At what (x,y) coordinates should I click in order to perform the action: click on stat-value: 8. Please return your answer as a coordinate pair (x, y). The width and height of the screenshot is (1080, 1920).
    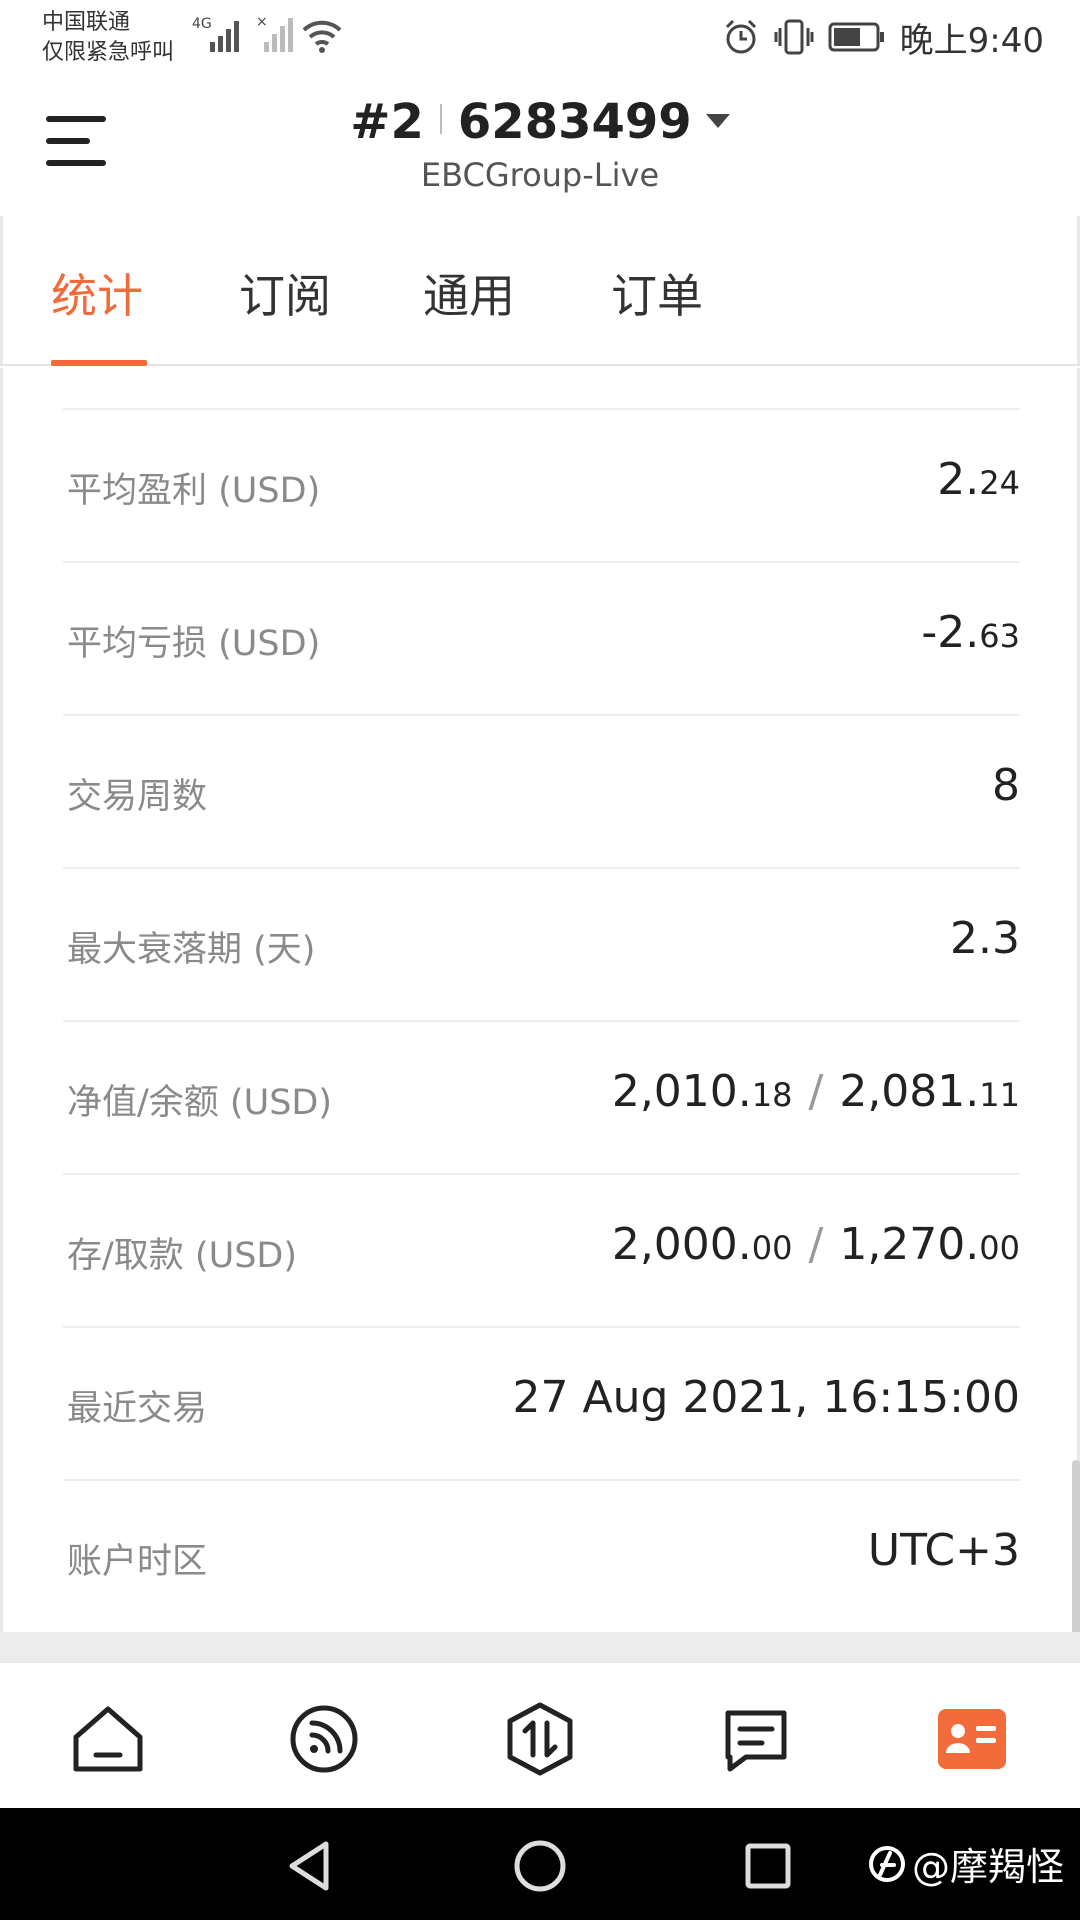
    Looking at the image, I should click on (1006, 785).